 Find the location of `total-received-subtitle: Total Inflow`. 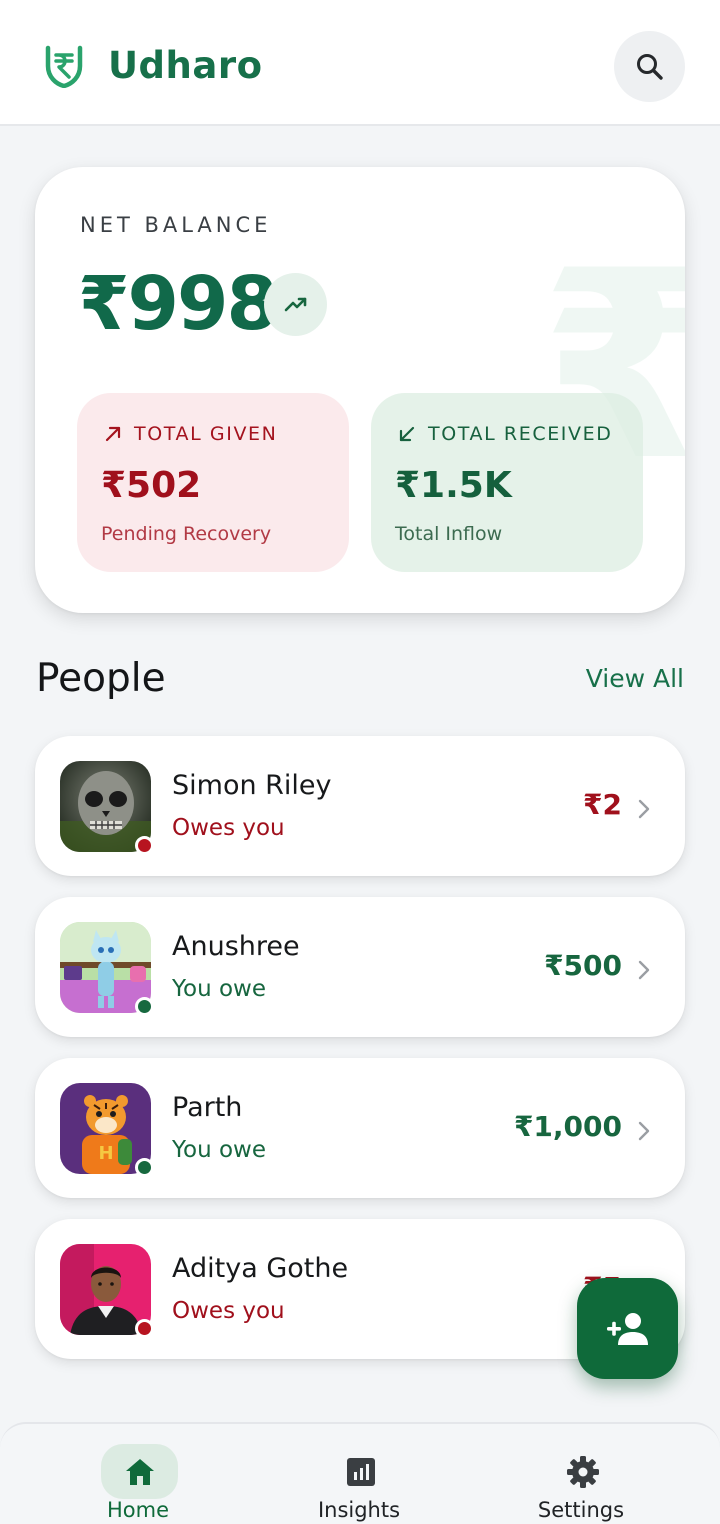

total-received-subtitle: Total Inflow is located at coordinates (449, 534).